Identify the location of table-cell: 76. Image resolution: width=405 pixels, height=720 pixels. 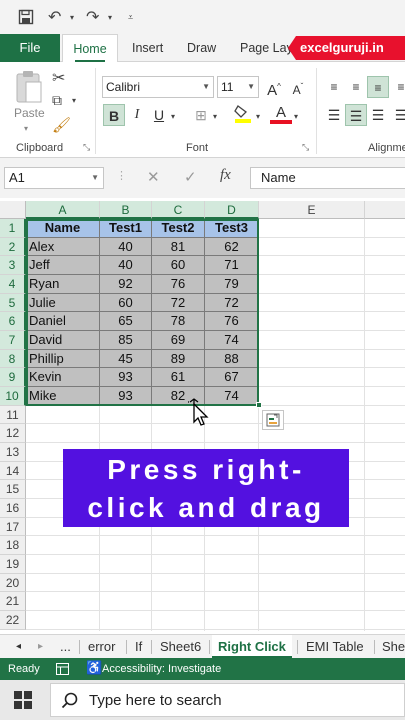
(178, 284).